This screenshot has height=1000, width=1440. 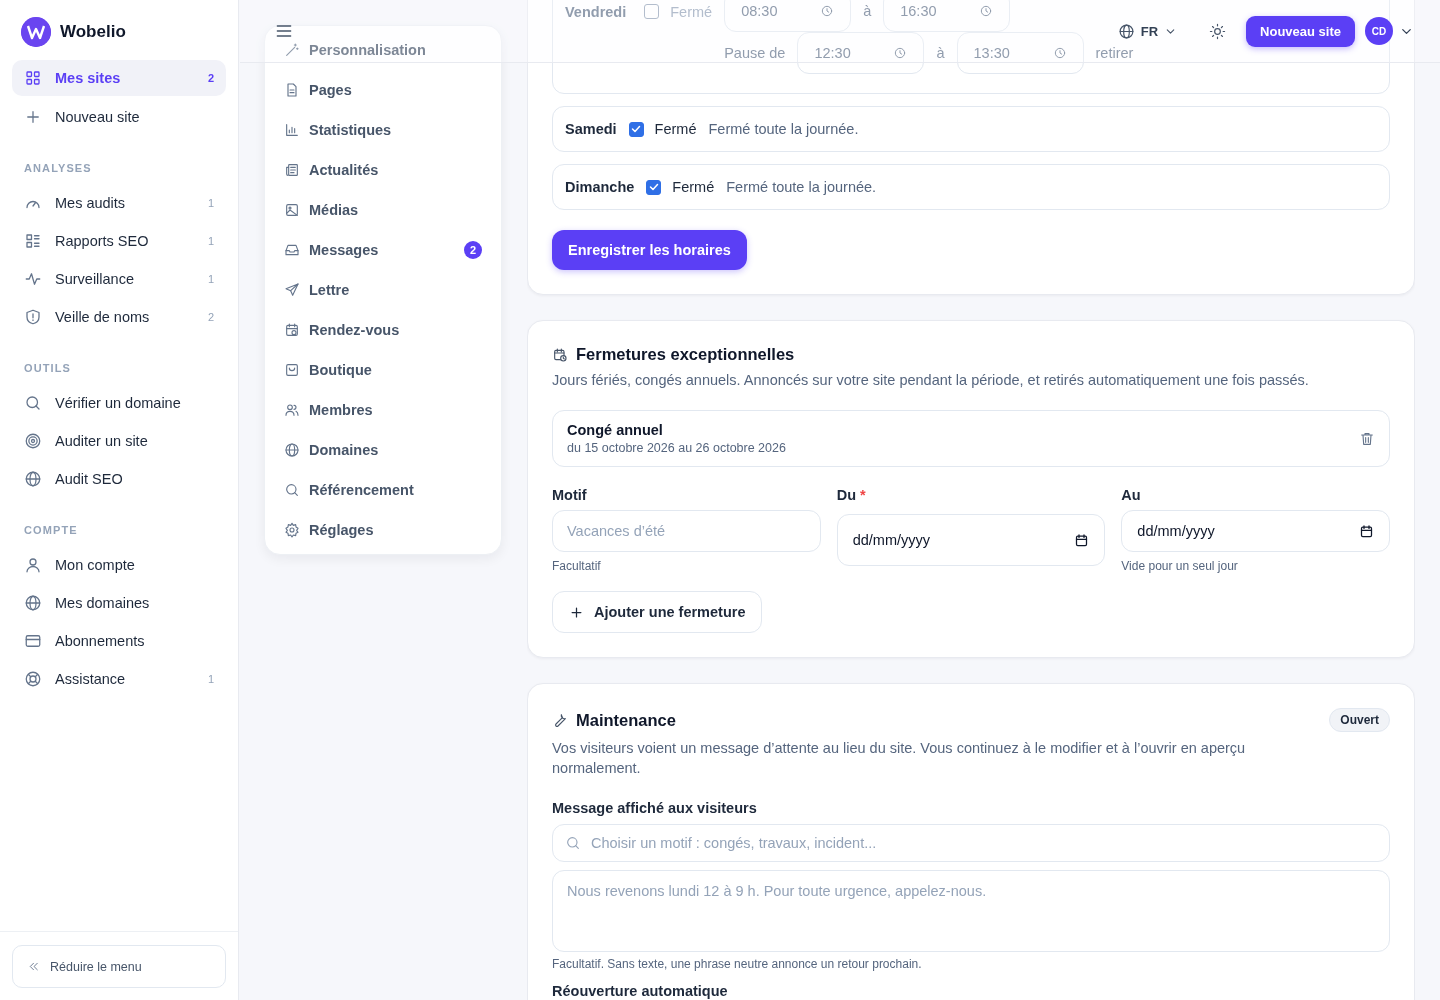 What do you see at coordinates (119, 603) in the screenshot?
I see `sidebar-item: Mes domaines` at bounding box center [119, 603].